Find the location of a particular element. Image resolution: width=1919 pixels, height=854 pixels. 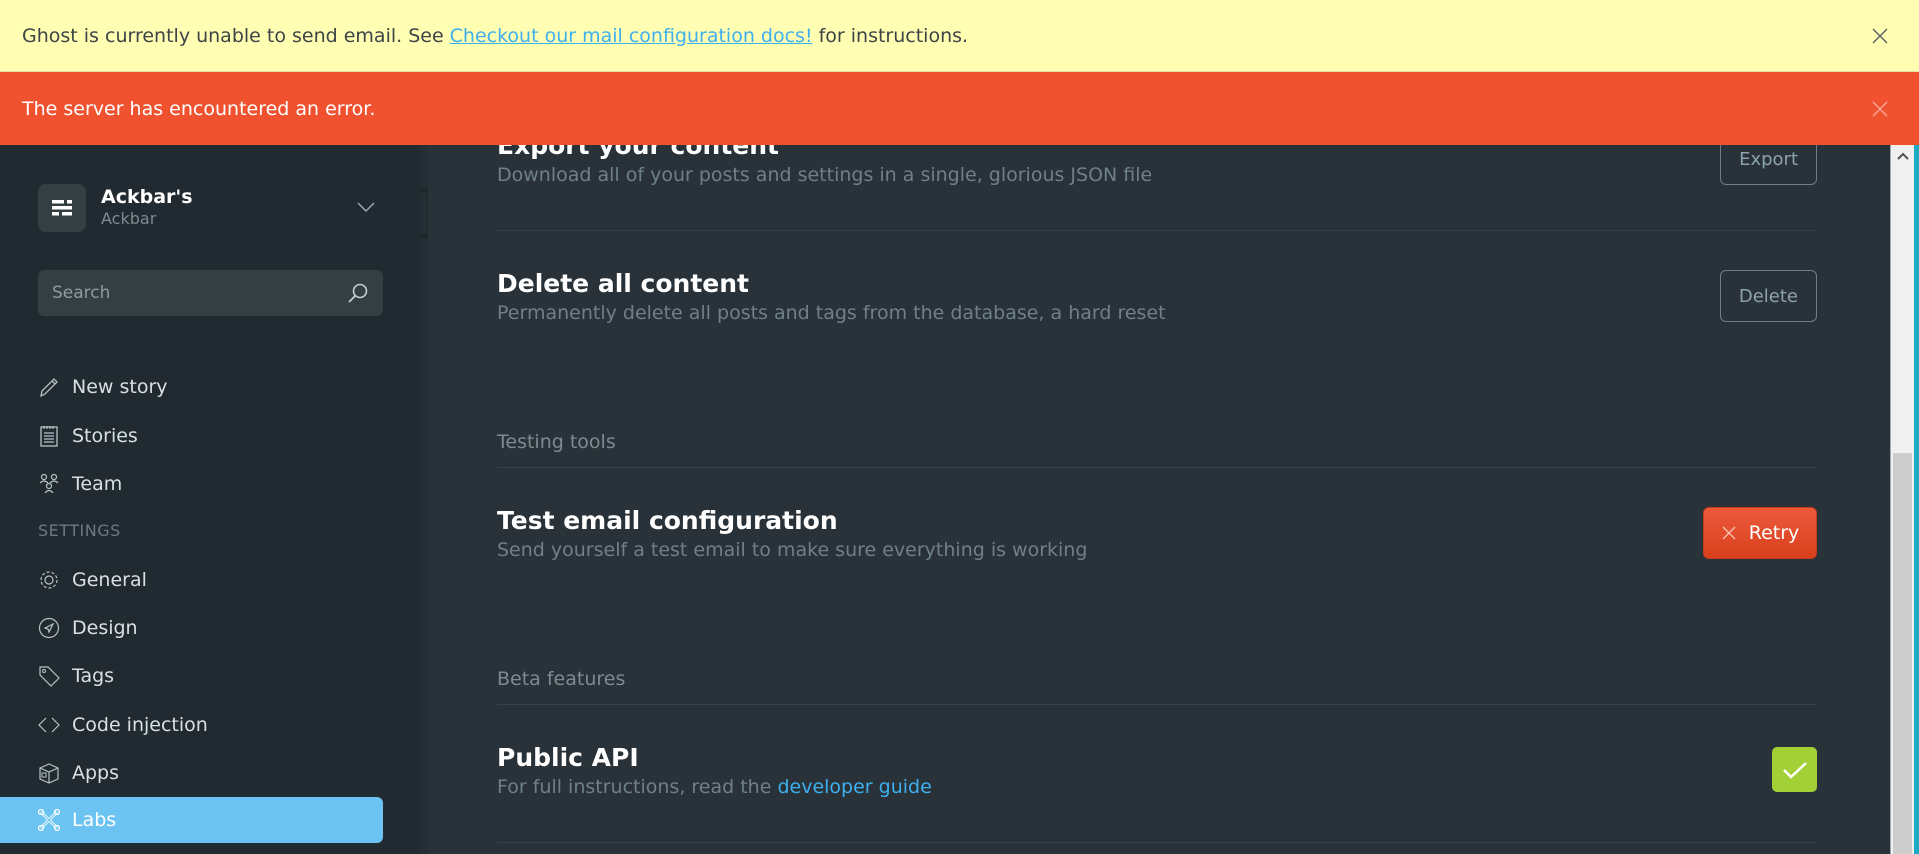

nav-item-general: General is located at coordinates (191, 580).